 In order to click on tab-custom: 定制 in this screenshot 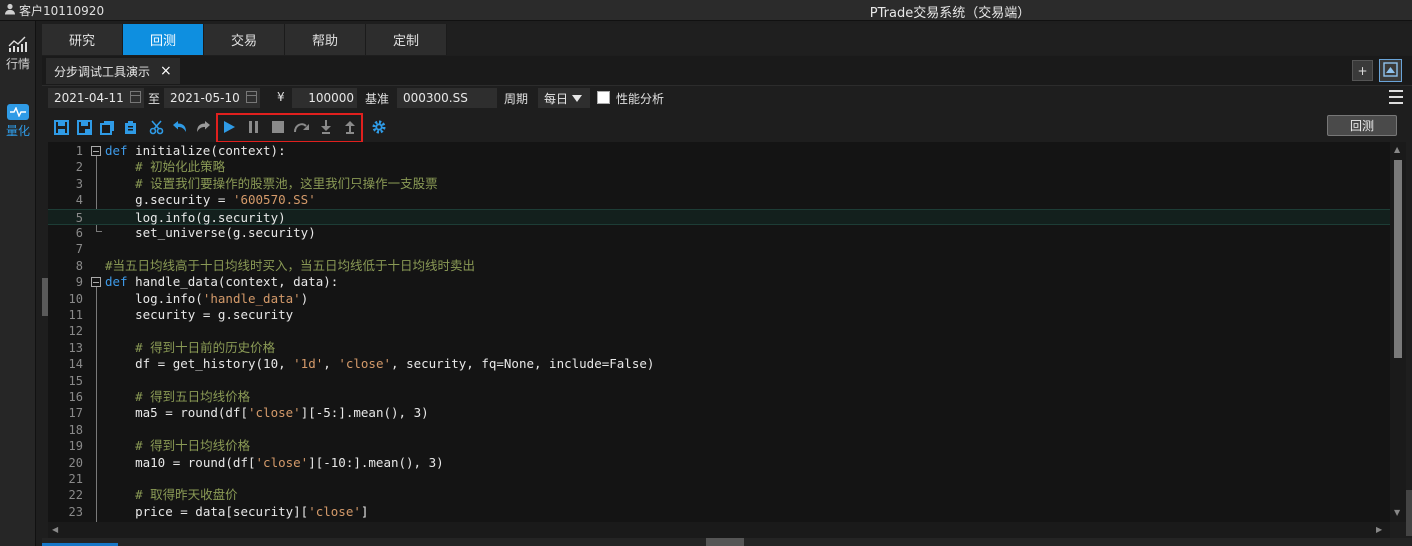, I will do `click(406, 39)`.